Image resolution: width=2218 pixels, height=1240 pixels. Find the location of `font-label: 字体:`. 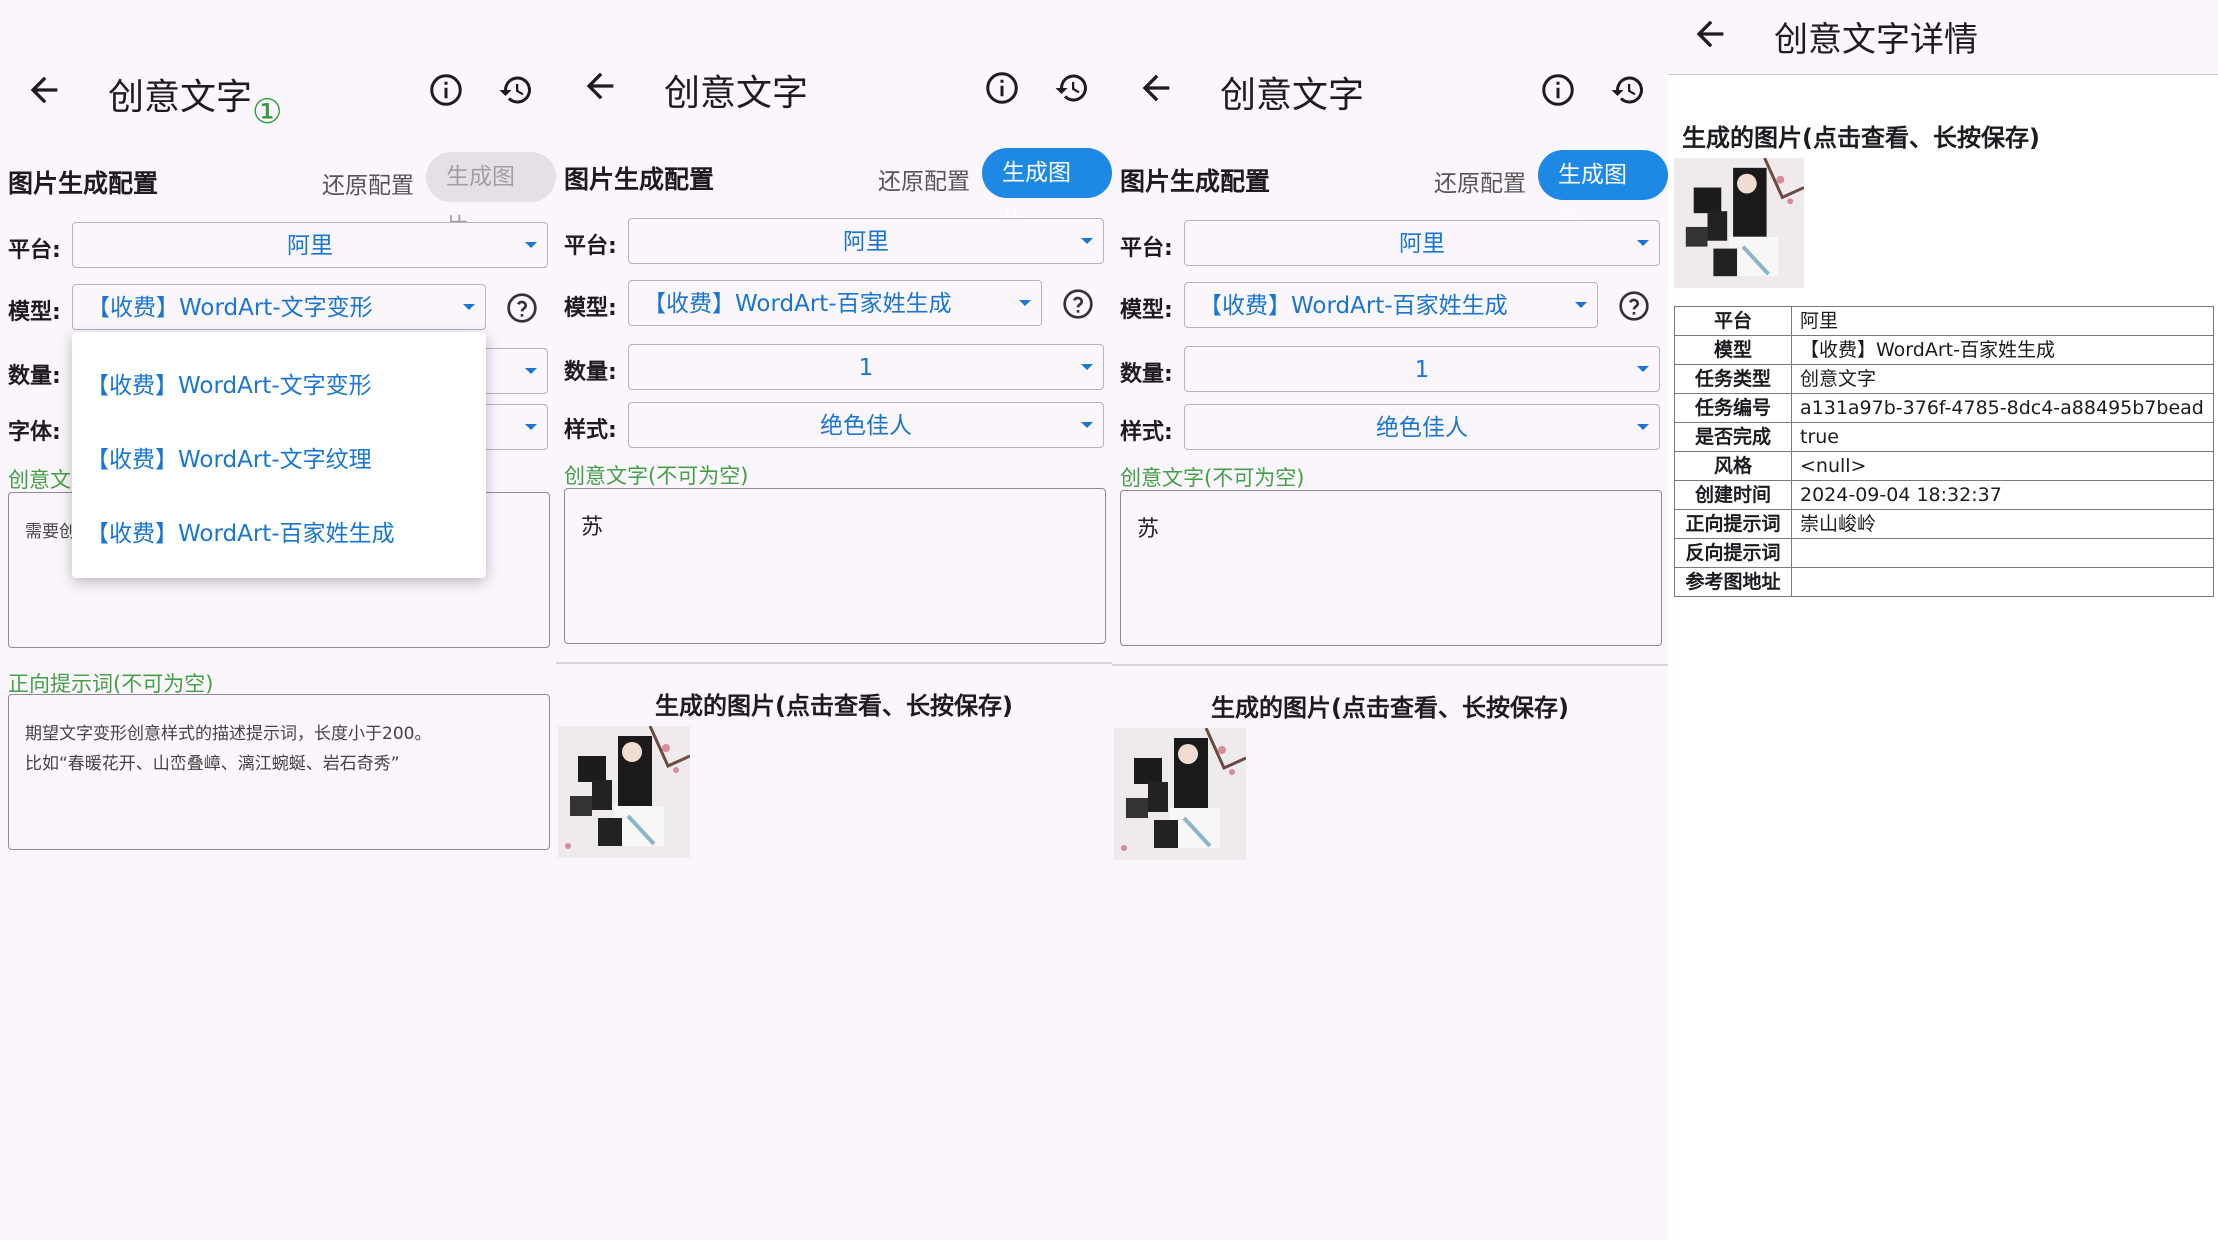

font-label: 字体: is located at coordinates (34, 432).